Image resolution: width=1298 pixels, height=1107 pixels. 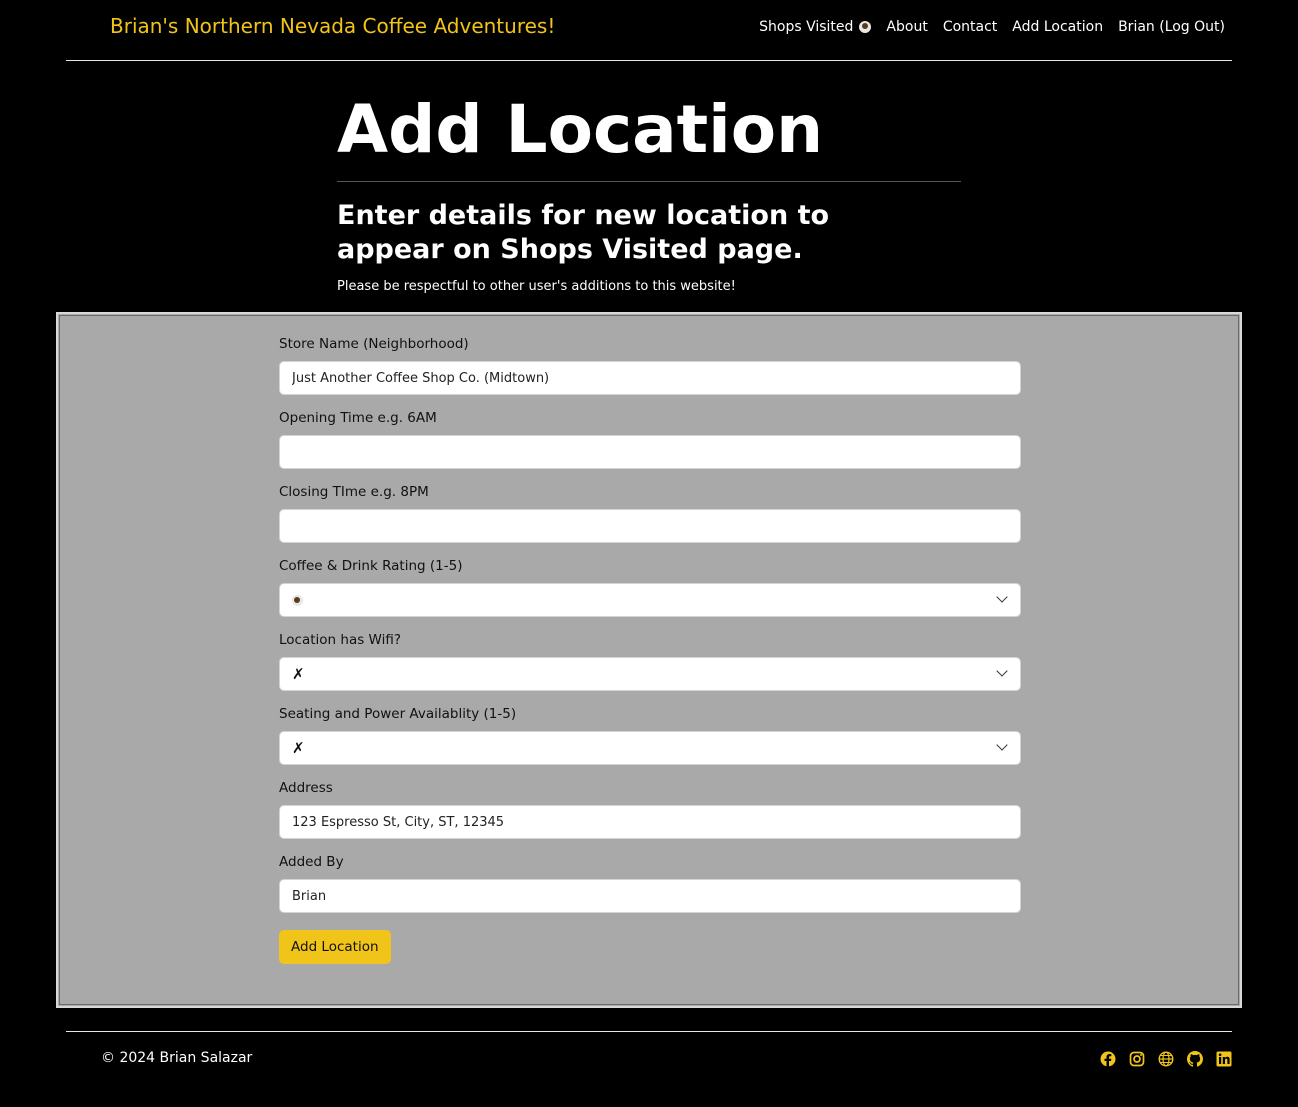 I want to click on opening-time-input, so click(x=650, y=452).